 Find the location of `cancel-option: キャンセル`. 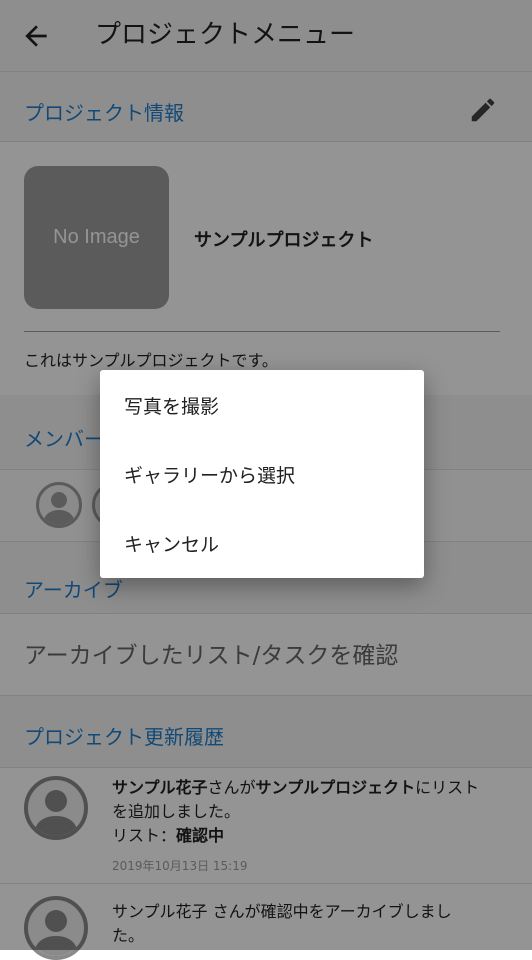

cancel-option: キャンセル is located at coordinates (171, 543).